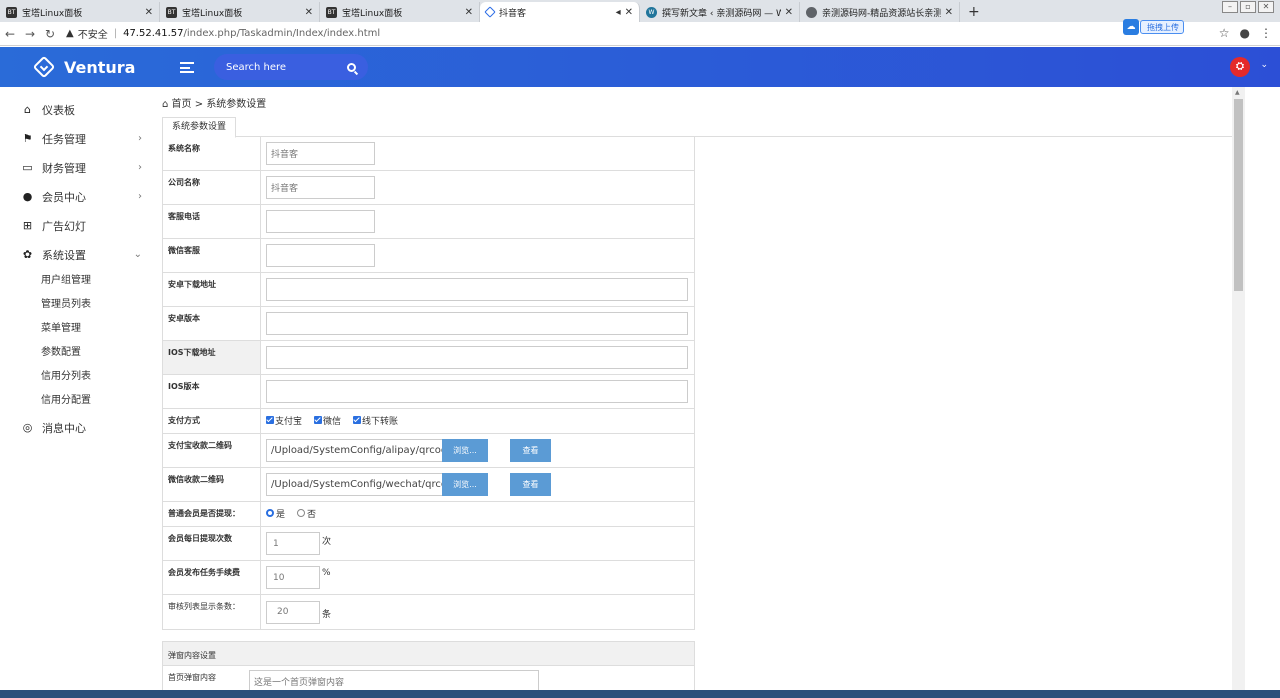 The width and height of the screenshot is (1280, 698). What do you see at coordinates (320, 255) in the screenshot?
I see `wechat-service-input` at bounding box center [320, 255].